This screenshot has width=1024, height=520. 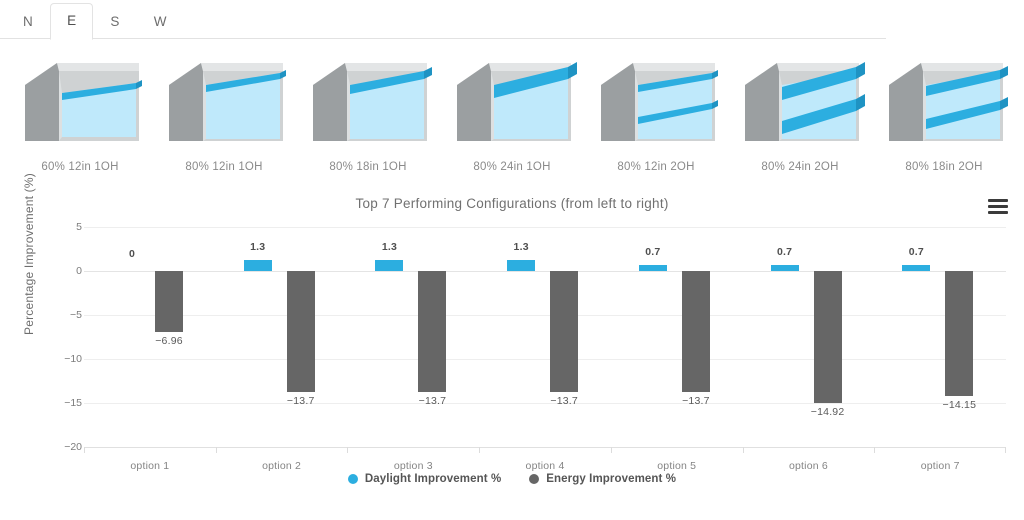 I want to click on bar-group-option-5: 0.7 −13.7, so click(x=677, y=332).